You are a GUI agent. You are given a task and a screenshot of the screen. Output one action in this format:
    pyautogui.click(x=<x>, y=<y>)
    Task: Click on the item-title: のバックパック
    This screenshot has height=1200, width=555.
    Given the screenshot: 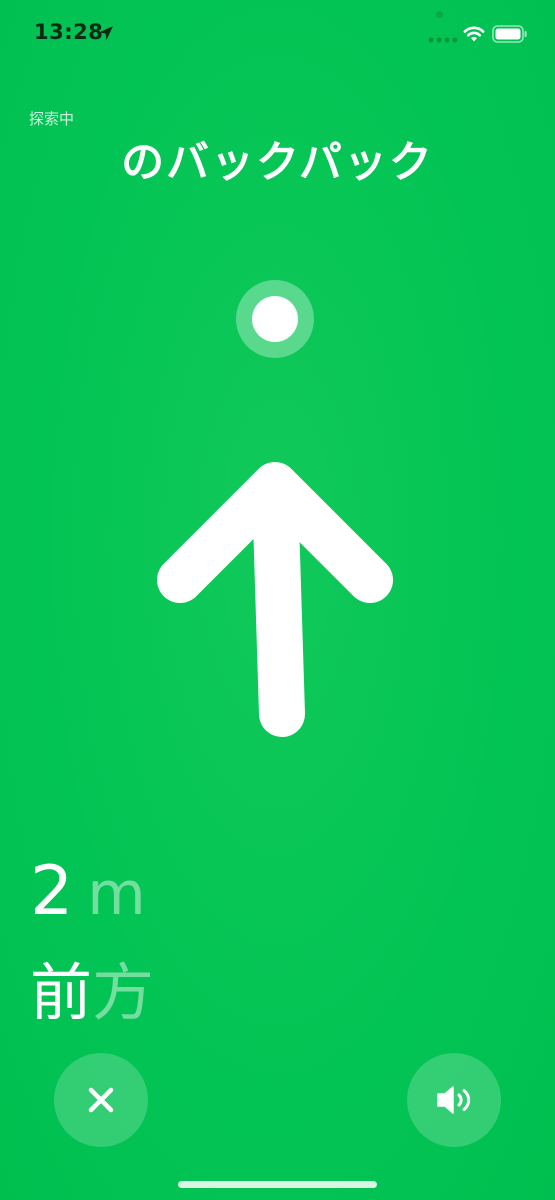 What is the action you would take?
    pyautogui.click(x=277, y=163)
    